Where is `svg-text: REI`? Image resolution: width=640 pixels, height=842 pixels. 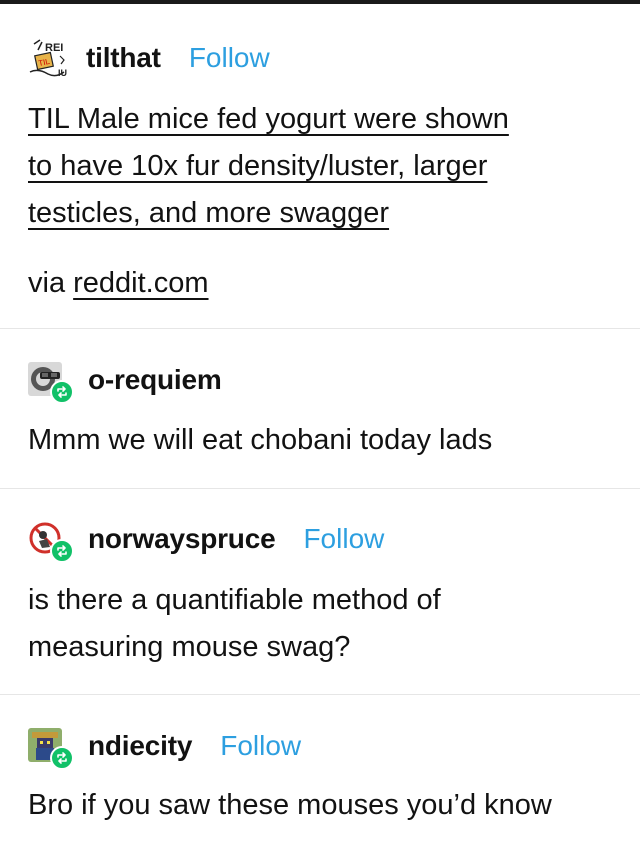 svg-text: REI is located at coordinates (54, 48).